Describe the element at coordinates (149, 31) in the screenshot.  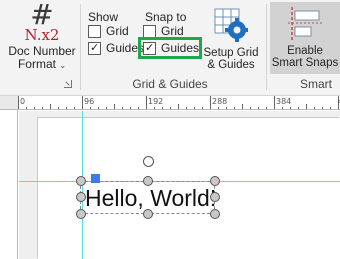
I see `snap-grid-check-box` at that location.